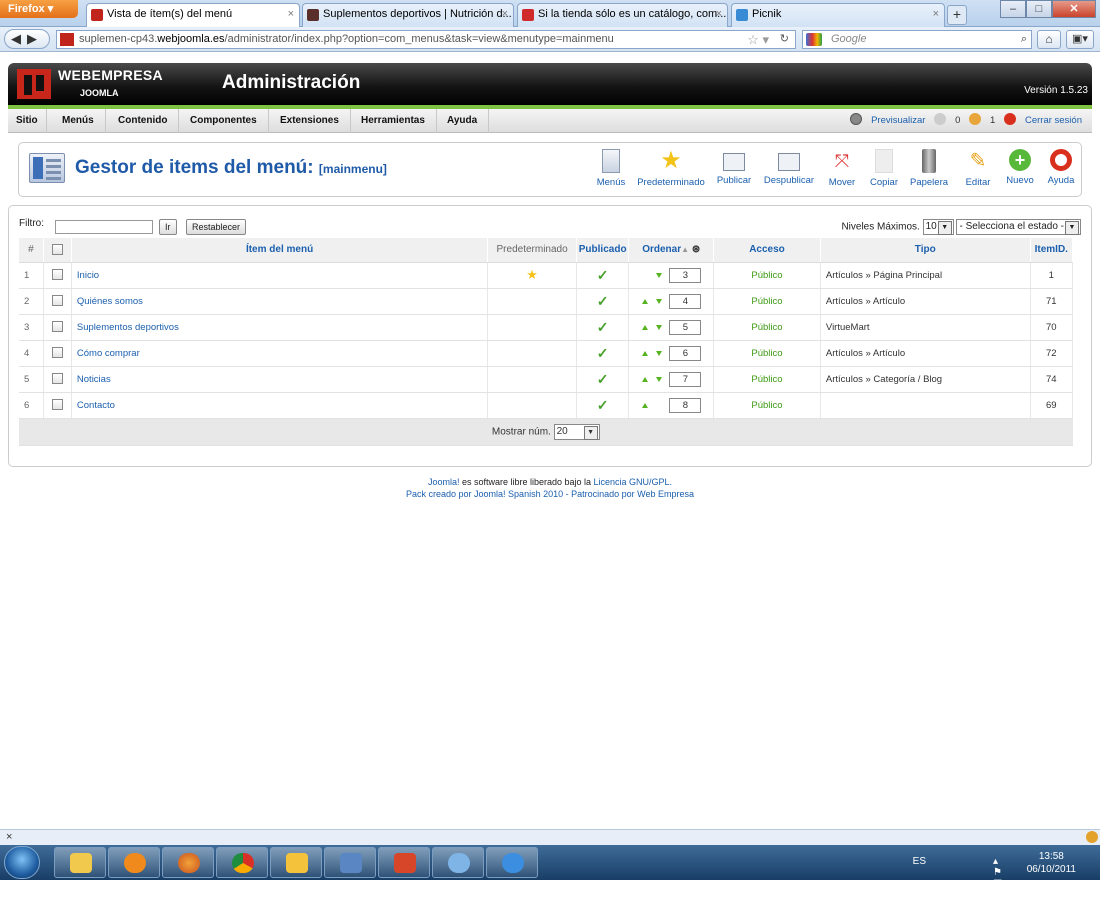 The image size is (1100, 900). I want to click on item-name-link: Suplementos deportivos, so click(128, 327).